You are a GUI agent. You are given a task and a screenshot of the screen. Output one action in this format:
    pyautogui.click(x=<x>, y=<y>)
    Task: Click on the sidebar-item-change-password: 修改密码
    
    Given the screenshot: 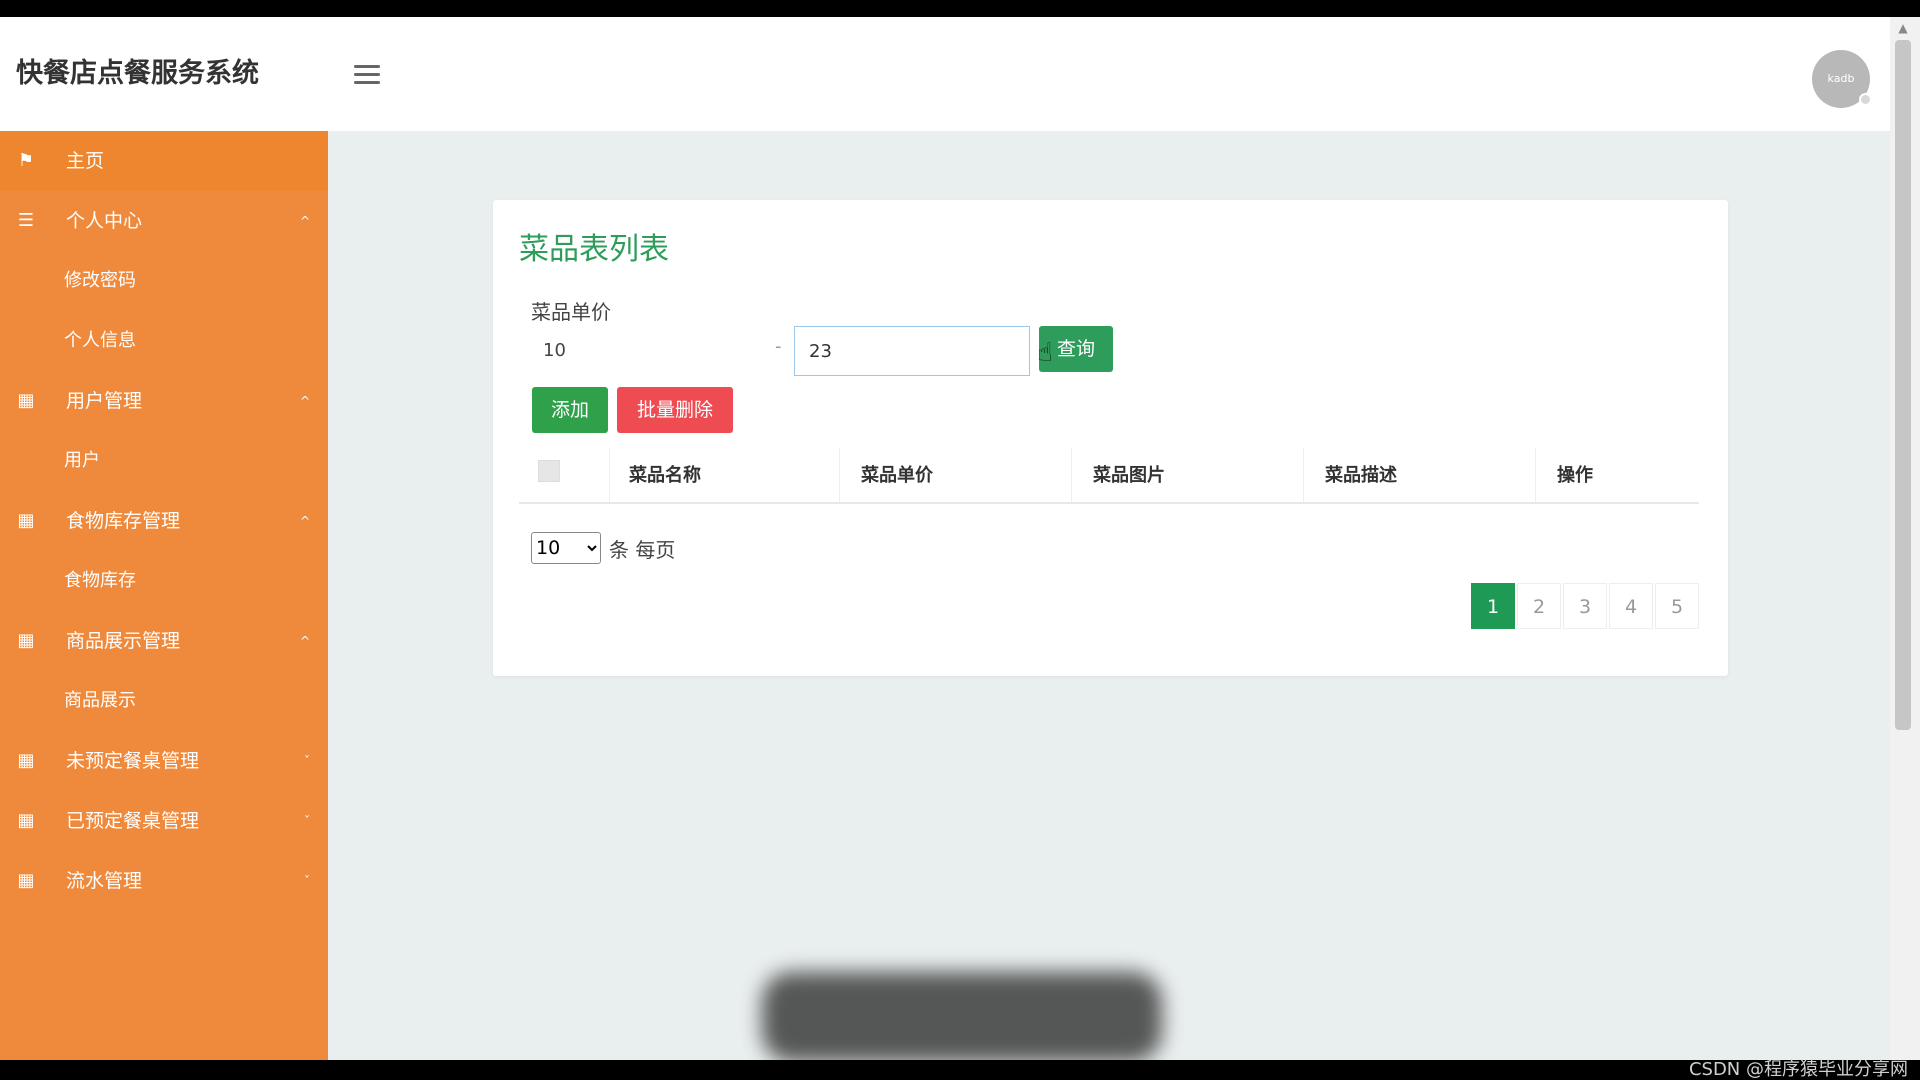 What is the action you would take?
    pyautogui.click(x=164, y=281)
    